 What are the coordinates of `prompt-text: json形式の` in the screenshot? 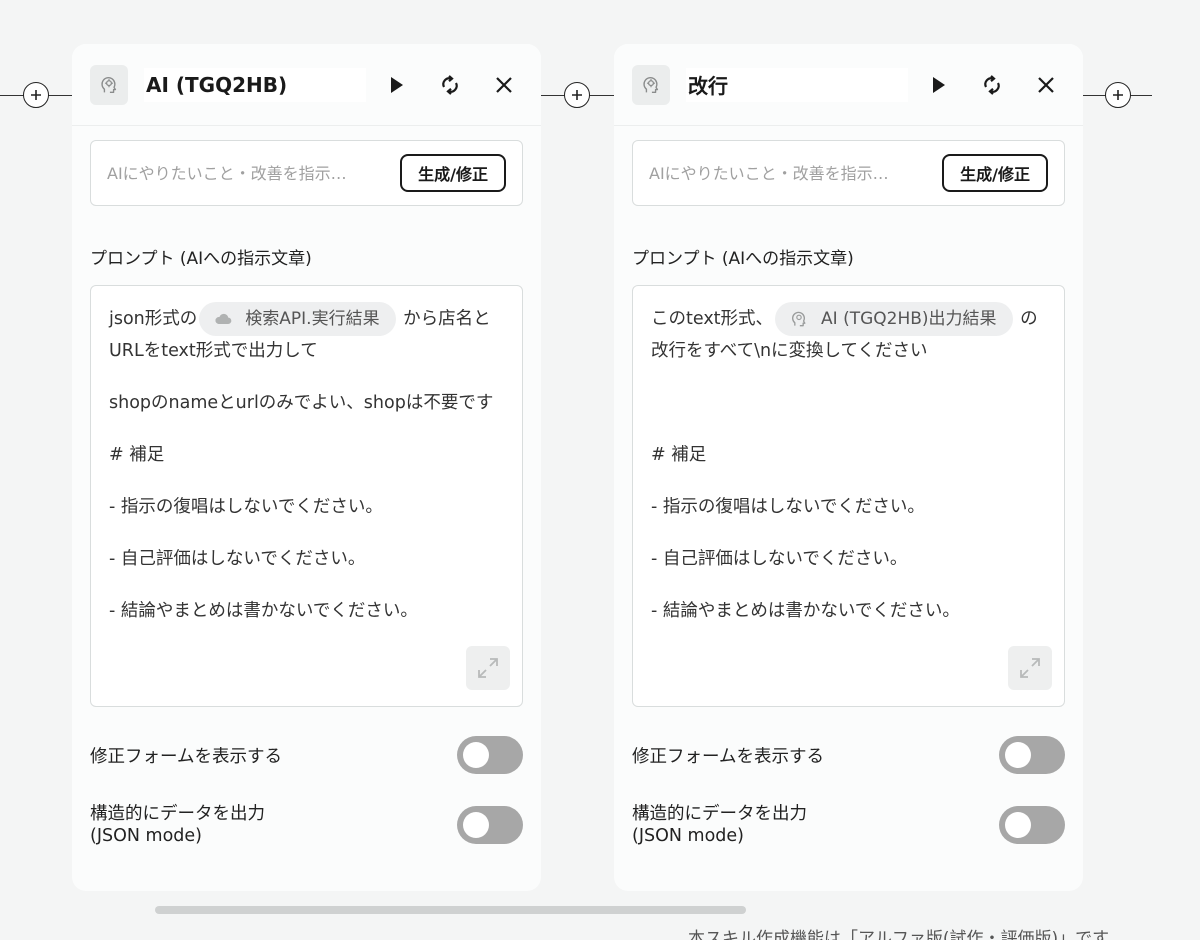 It's located at (153, 319).